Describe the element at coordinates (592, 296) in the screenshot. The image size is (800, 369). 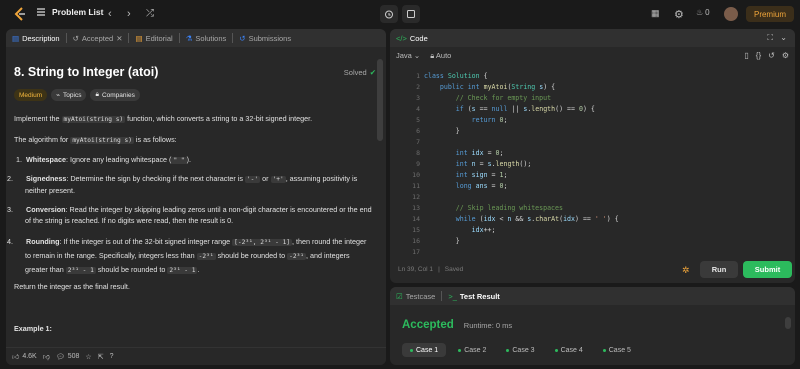
I see `result-tabs: ☑ Testcase >_ Test Result` at that location.